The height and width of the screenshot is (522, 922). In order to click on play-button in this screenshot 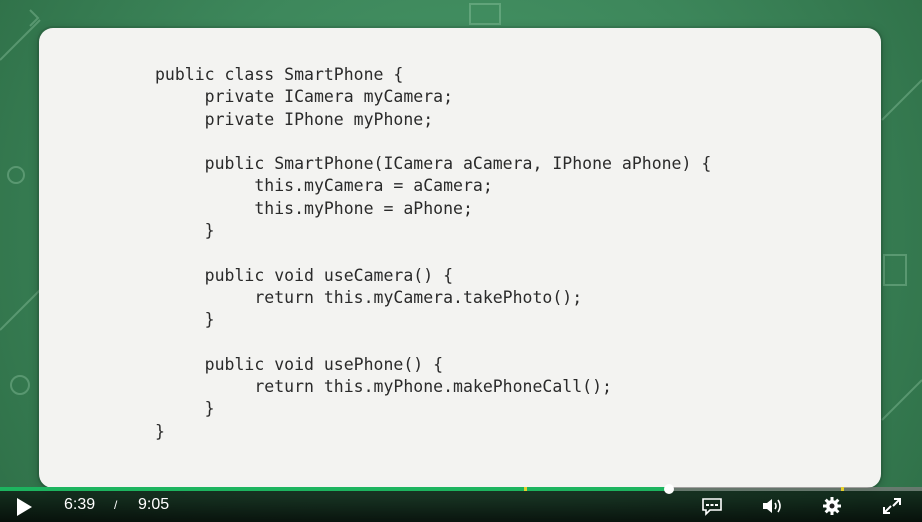, I will do `click(24, 507)`.